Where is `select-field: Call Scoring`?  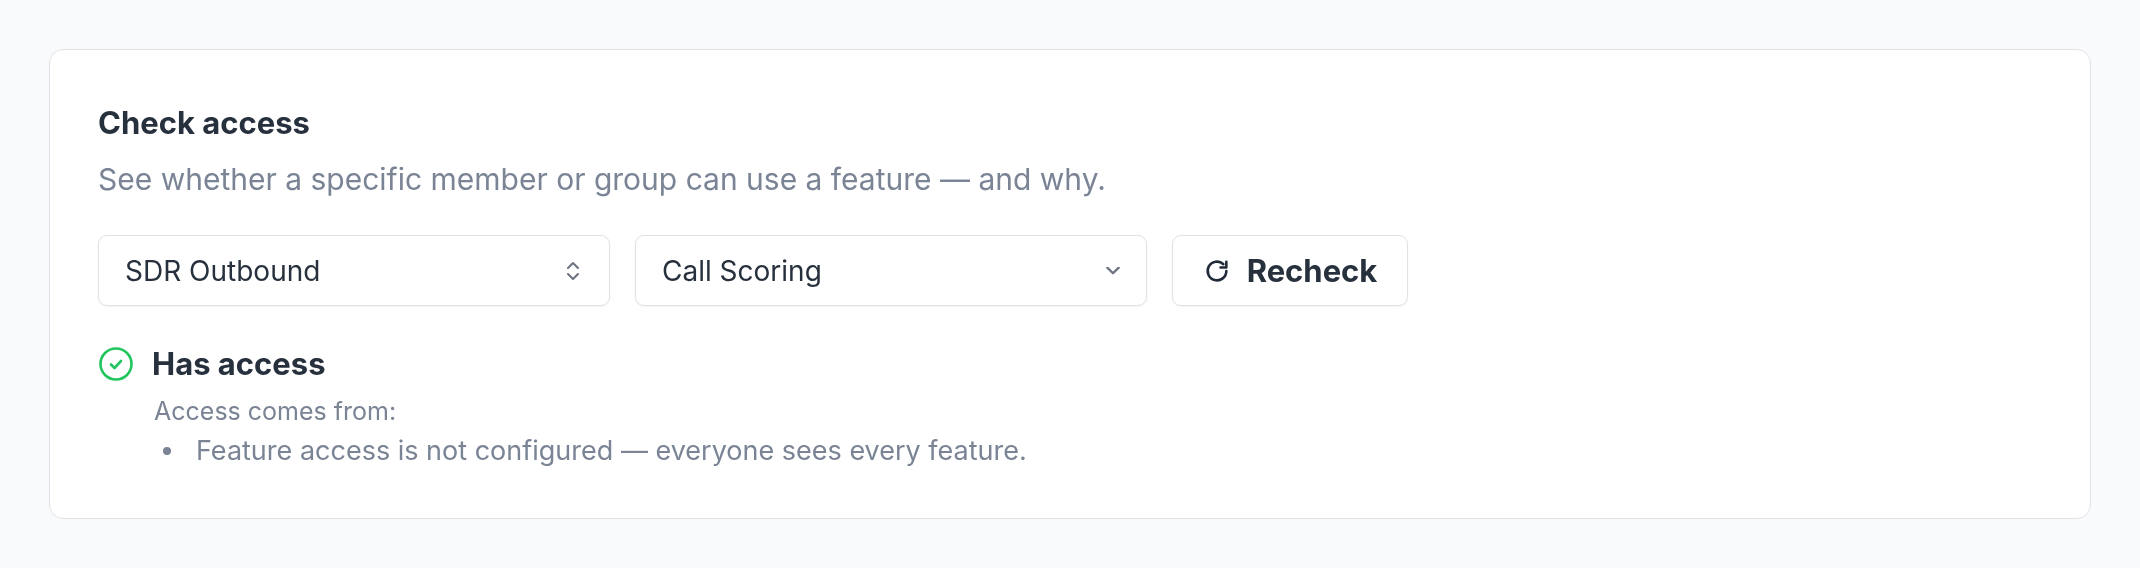 select-field: Call Scoring is located at coordinates (891, 270).